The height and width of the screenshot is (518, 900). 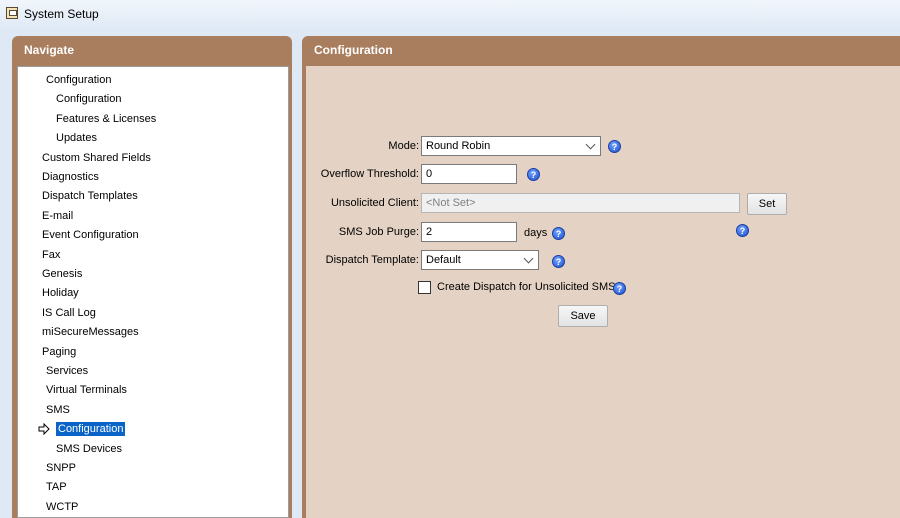 I want to click on dispatch-template-label: Dispatch Template:, so click(x=372, y=260).